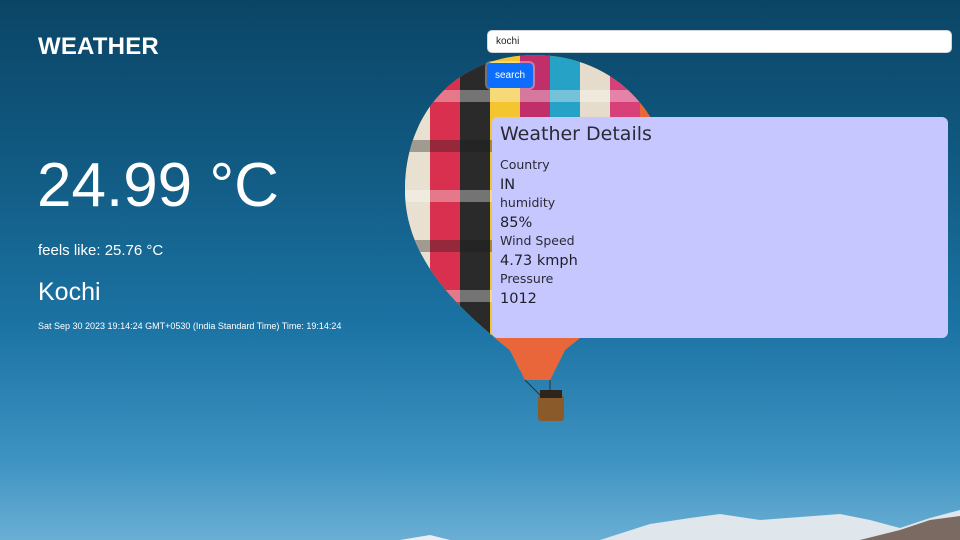  Describe the element at coordinates (516, 223) in the screenshot. I see `detail-value: 85%` at that location.